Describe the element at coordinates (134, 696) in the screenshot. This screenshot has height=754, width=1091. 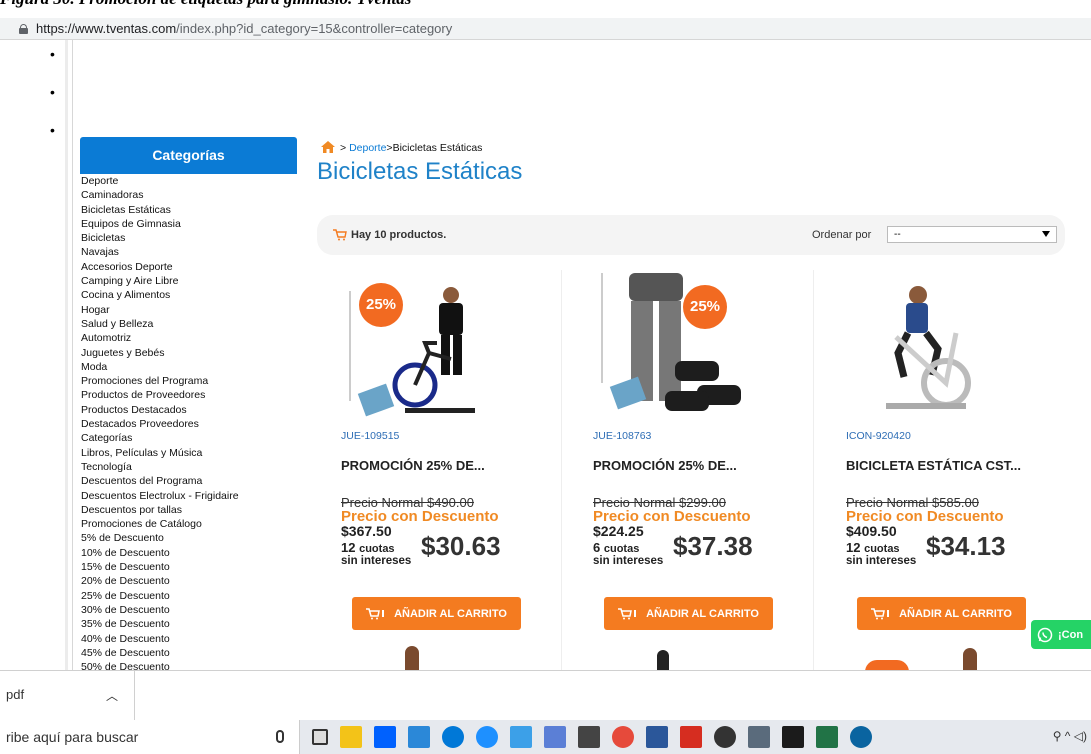
I see `download-divider` at that location.